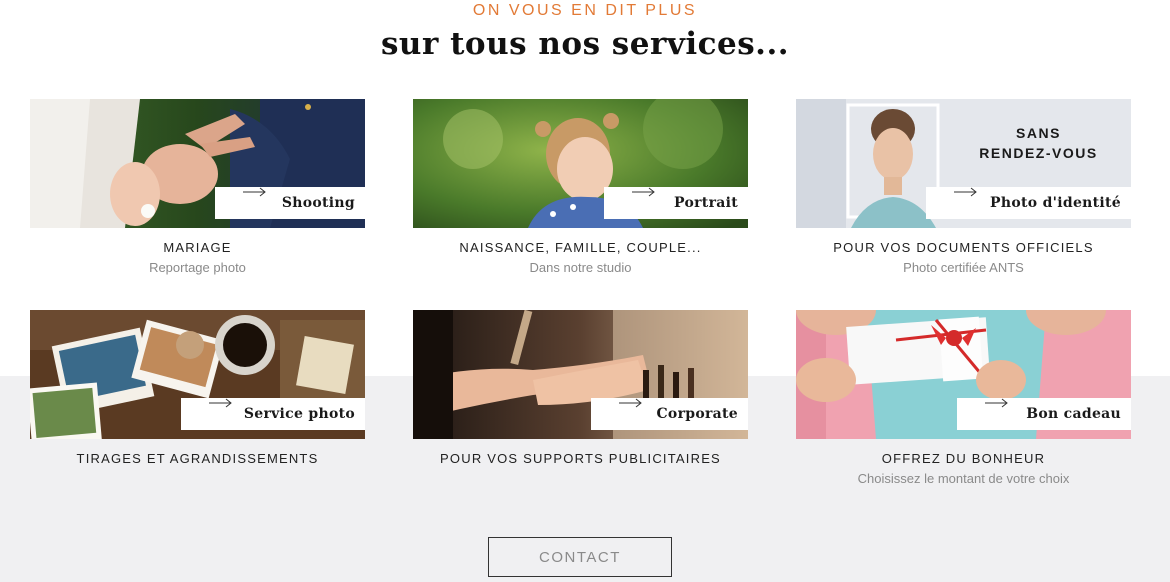 This screenshot has height=582, width=1170. What do you see at coordinates (585, 10) in the screenshot?
I see `section-eyebrow: ON VOUS EN DIT PLUS` at bounding box center [585, 10].